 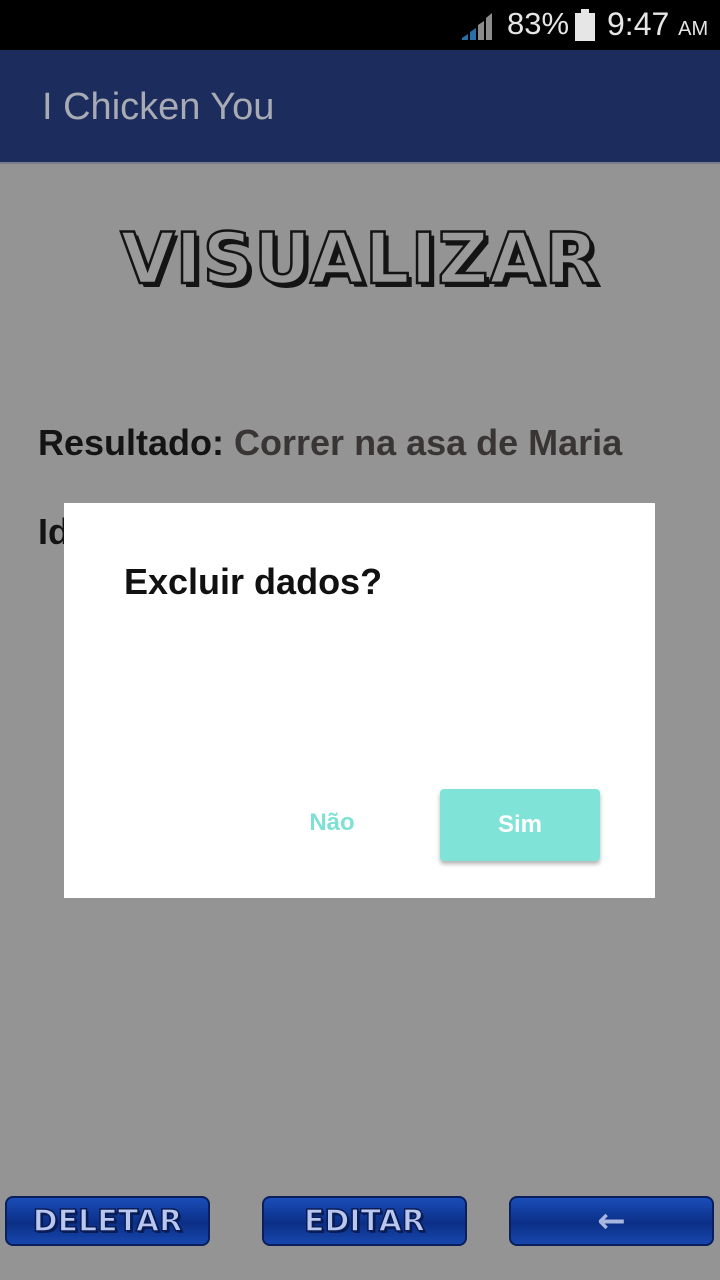 What do you see at coordinates (693, 29) in the screenshot?
I see `clock-ampm: AM` at bounding box center [693, 29].